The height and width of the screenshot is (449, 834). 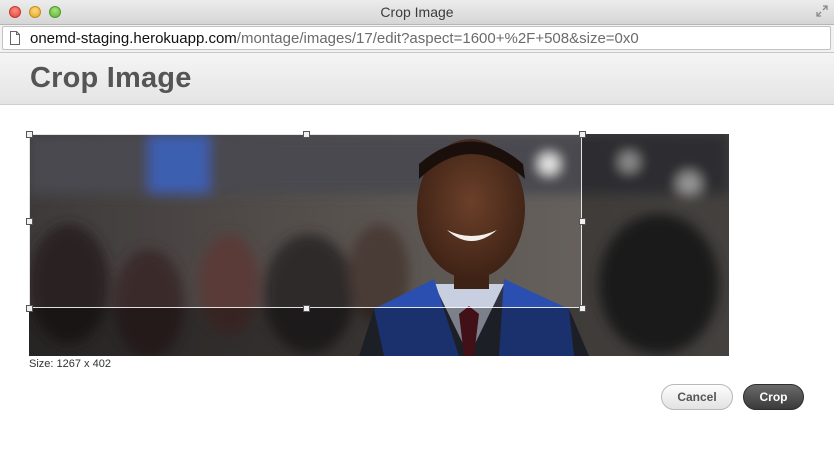 I want to click on window-title: Crop Image, so click(x=417, y=12).